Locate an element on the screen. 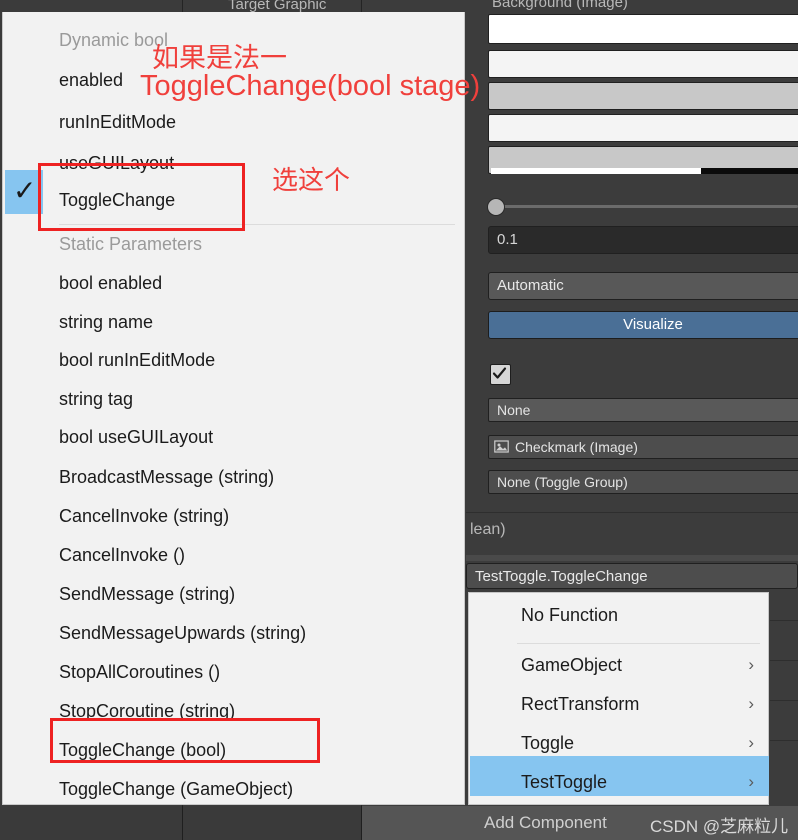  menu-item-enabled: enabled is located at coordinates (91, 80).